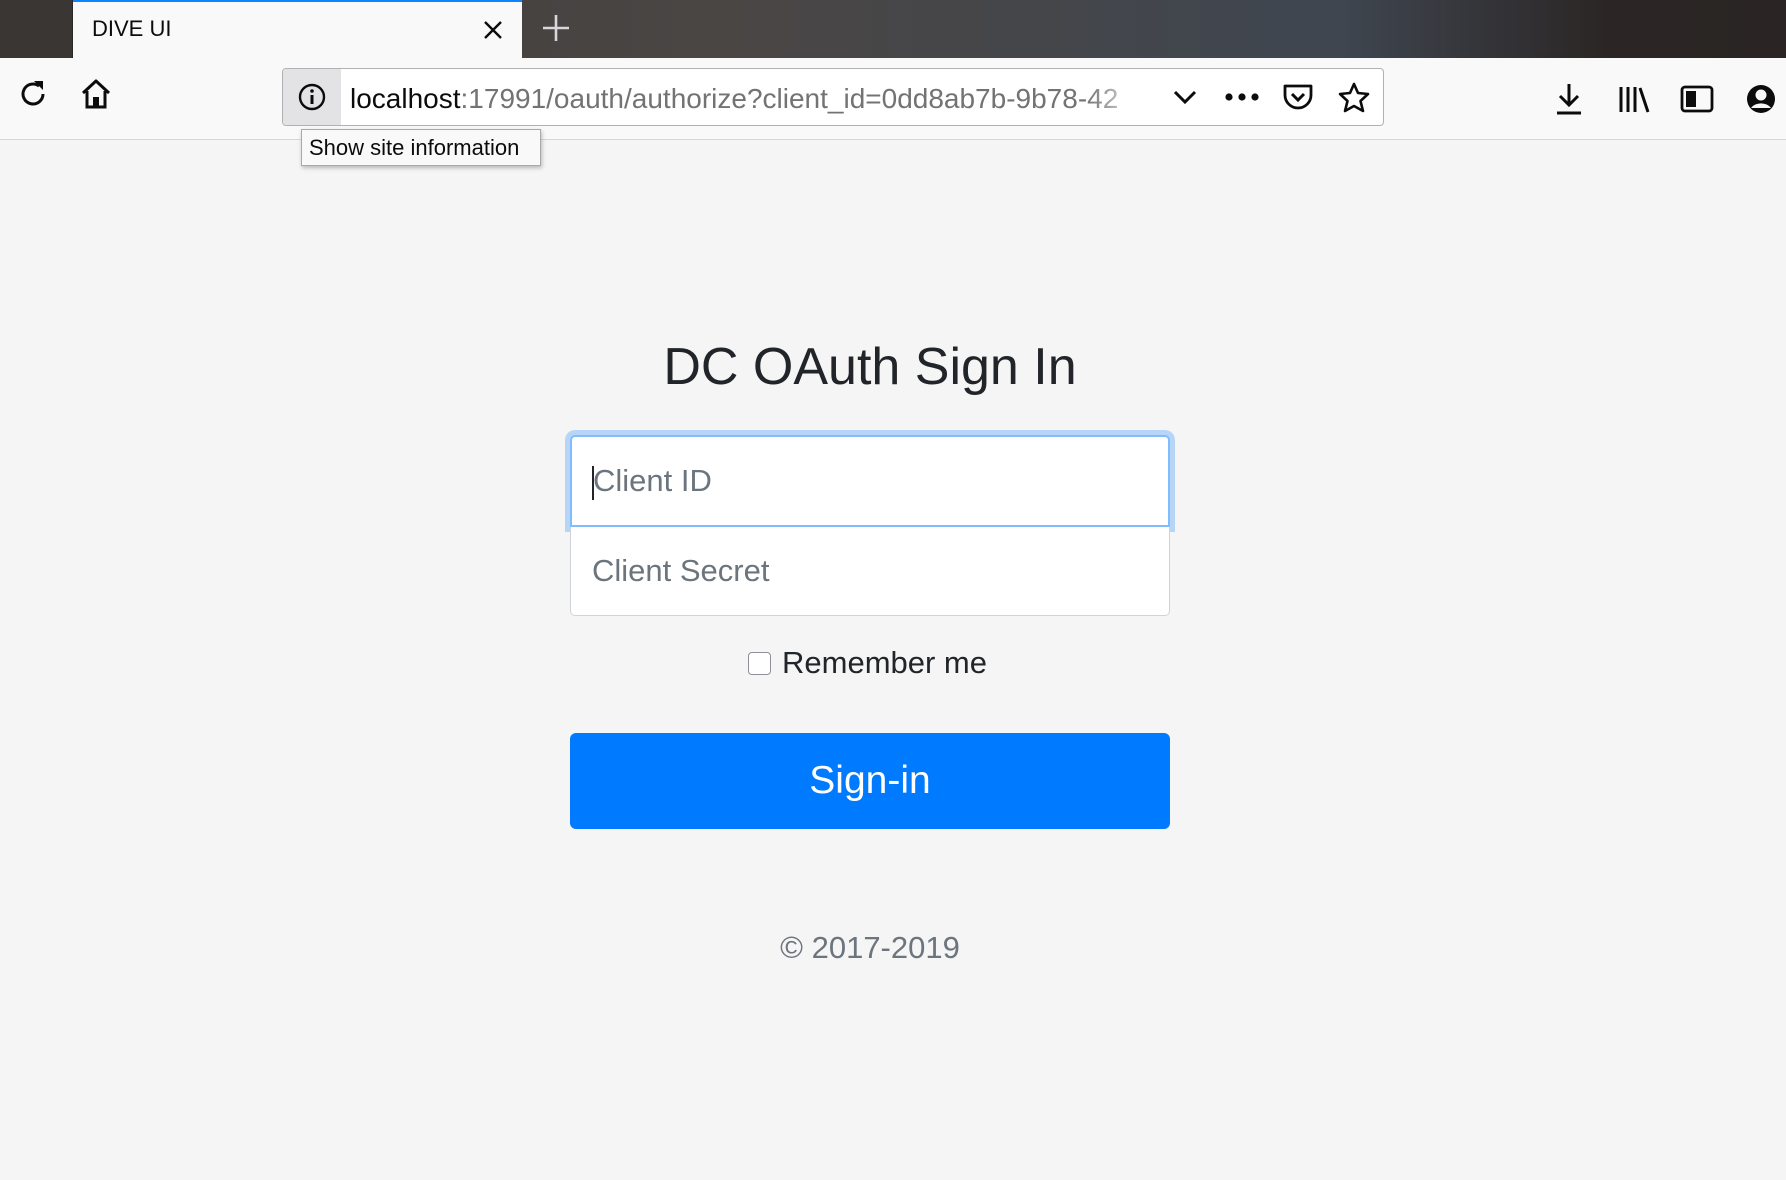 The image size is (1786, 1180). What do you see at coordinates (1242, 97) in the screenshot?
I see `more-icon` at bounding box center [1242, 97].